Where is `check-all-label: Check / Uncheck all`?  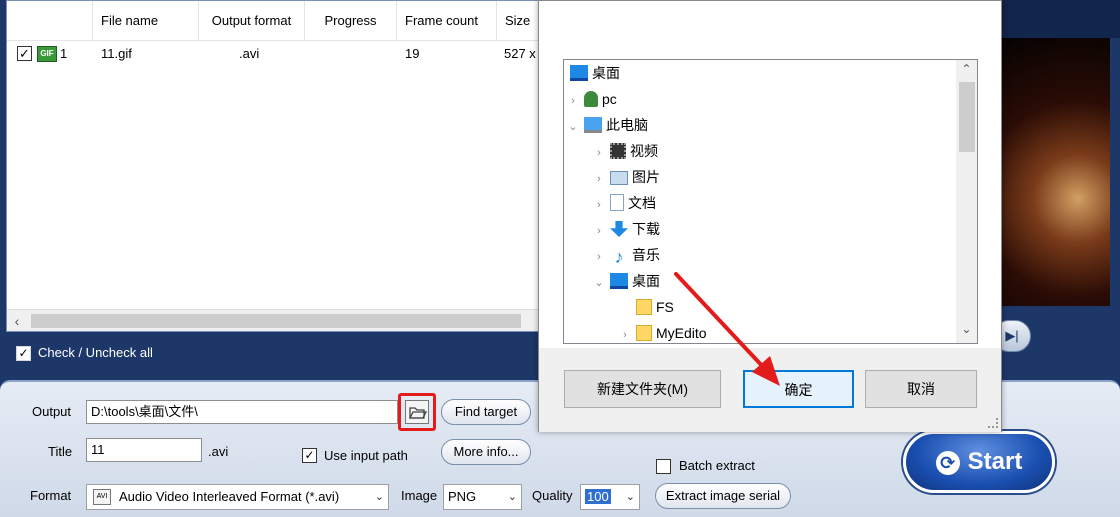
check-all-label: Check / Uncheck all is located at coordinates (95, 352).